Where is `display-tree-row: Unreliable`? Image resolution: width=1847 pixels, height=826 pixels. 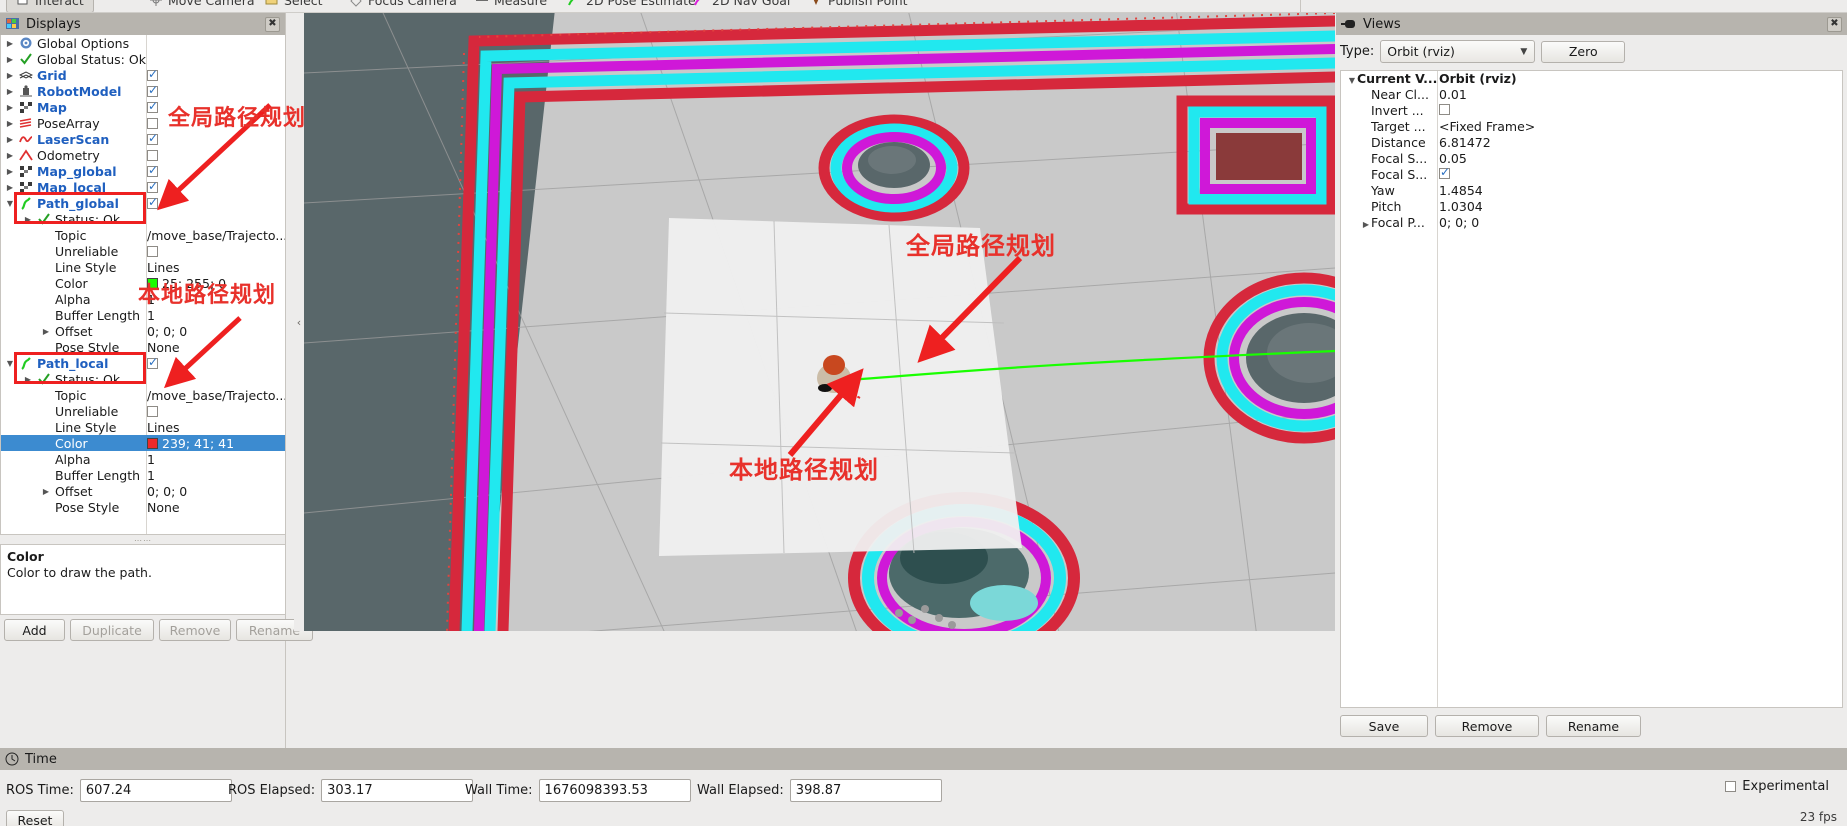 display-tree-row: Unreliable is located at coordinates (143, 411).